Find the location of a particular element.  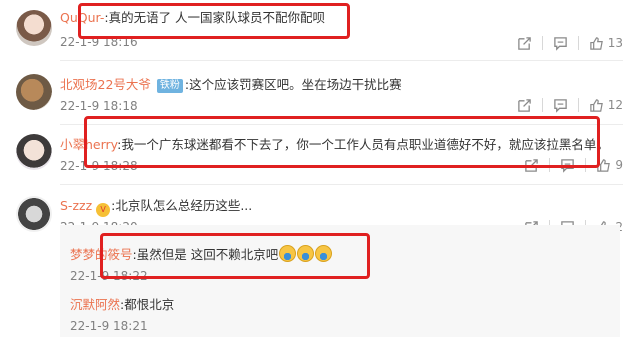

like-count: 12 is located at coordinates (615, 105).